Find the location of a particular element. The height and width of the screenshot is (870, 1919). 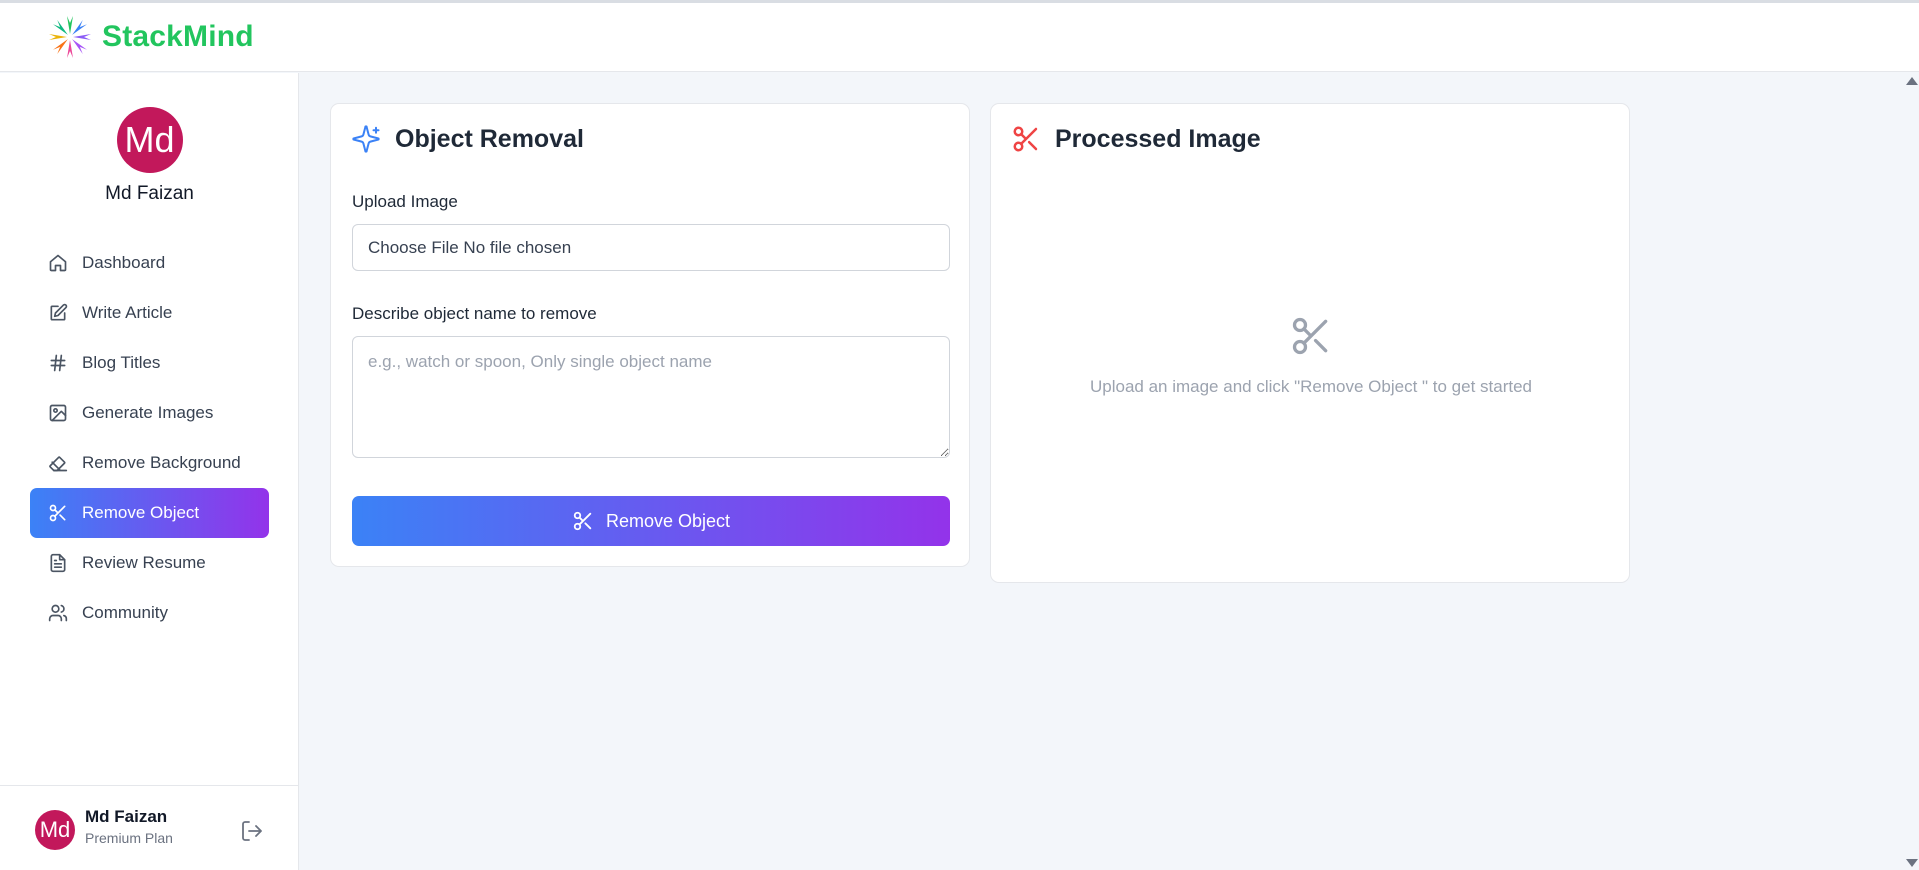

upload-image-label: Upload Image is located at coordinates (405, 201).